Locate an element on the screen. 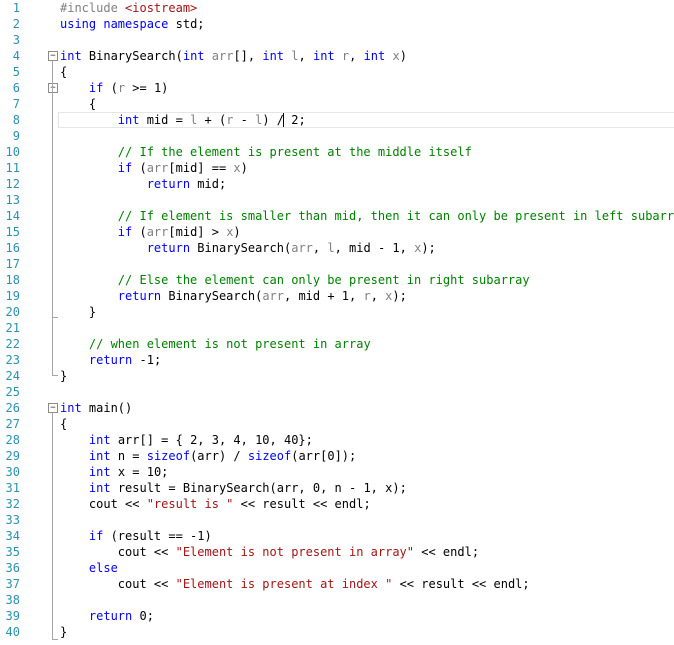  code-line: 23 return -1; is located at coordinates (337, 360).